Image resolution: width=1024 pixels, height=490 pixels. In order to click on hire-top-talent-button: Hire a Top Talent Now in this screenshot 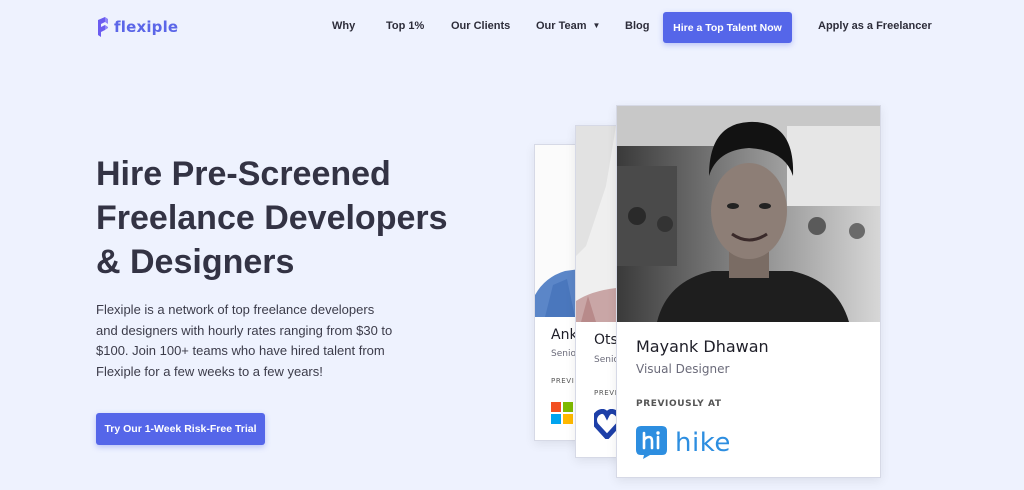, I will do `click(727, 27)`.